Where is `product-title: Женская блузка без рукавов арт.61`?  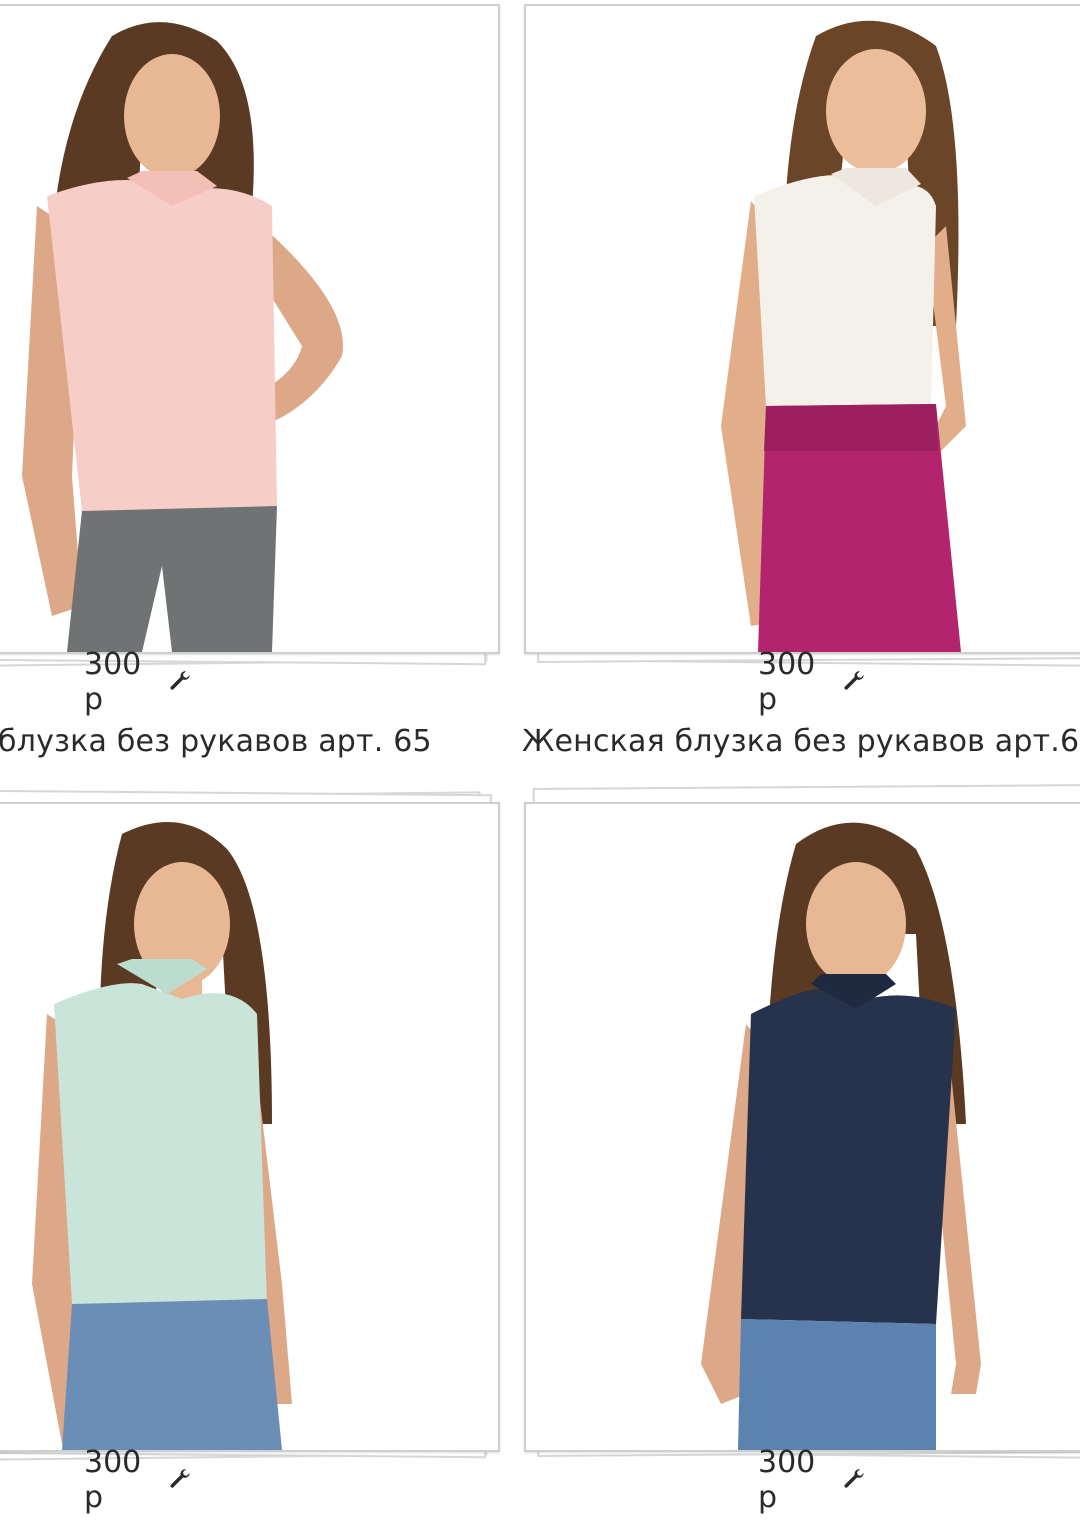
product-title: Женская блузка без рукавов арт.61 is located at coordinates (801, 741).